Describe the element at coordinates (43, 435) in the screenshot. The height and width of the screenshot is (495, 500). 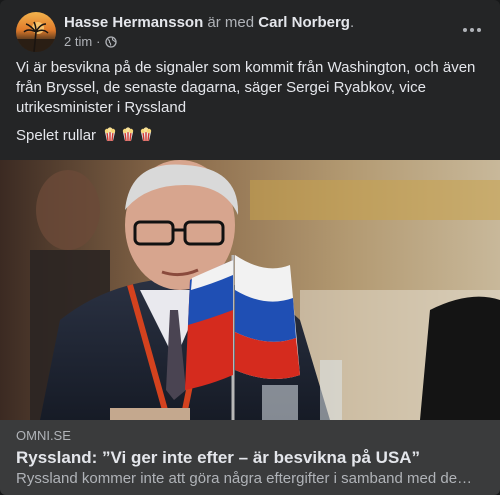
I see `link-domain: OMNI.SE` at that location.